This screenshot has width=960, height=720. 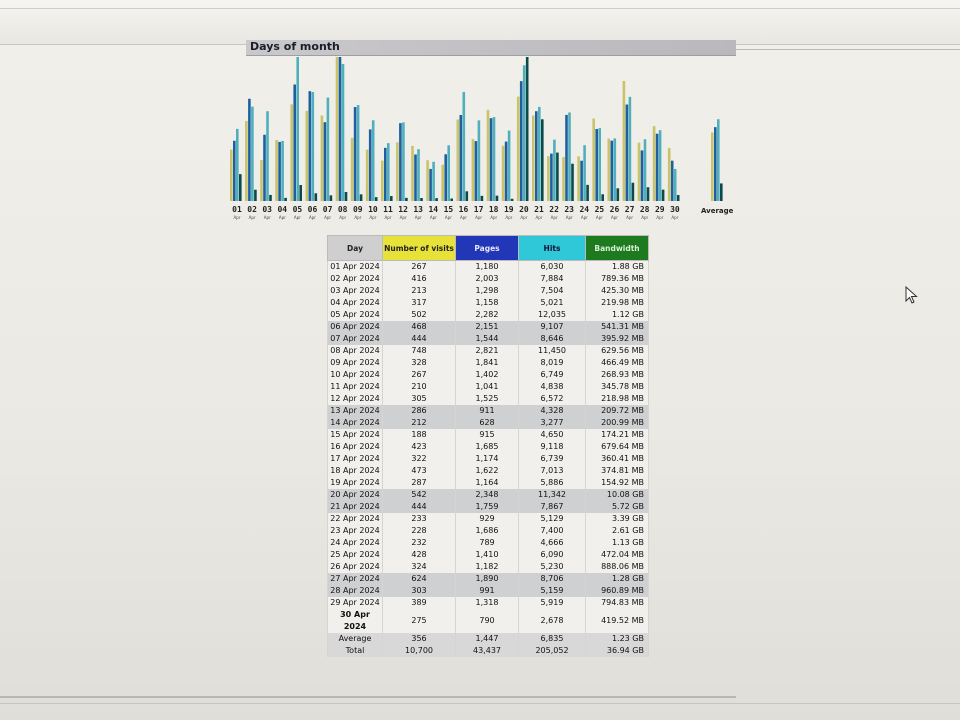 I want to click on table-row: 07 Apr 2024 444 1,544 8,646 395.92 MB, so click(x=488, y=339).